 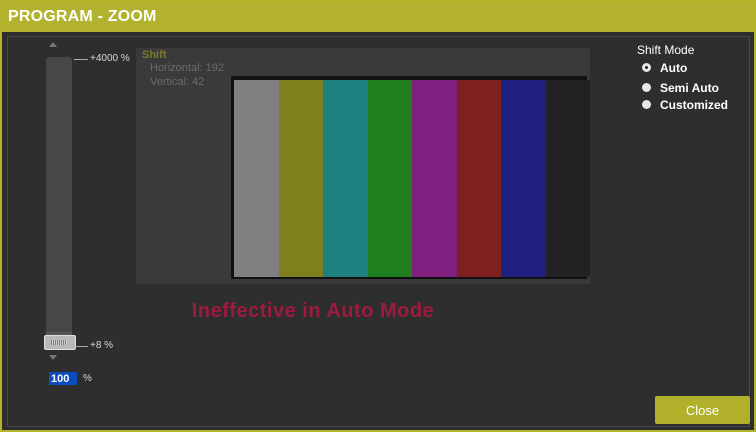 I want to click on shift-vertical: Vertical: 42, so click(x=177, y=82).